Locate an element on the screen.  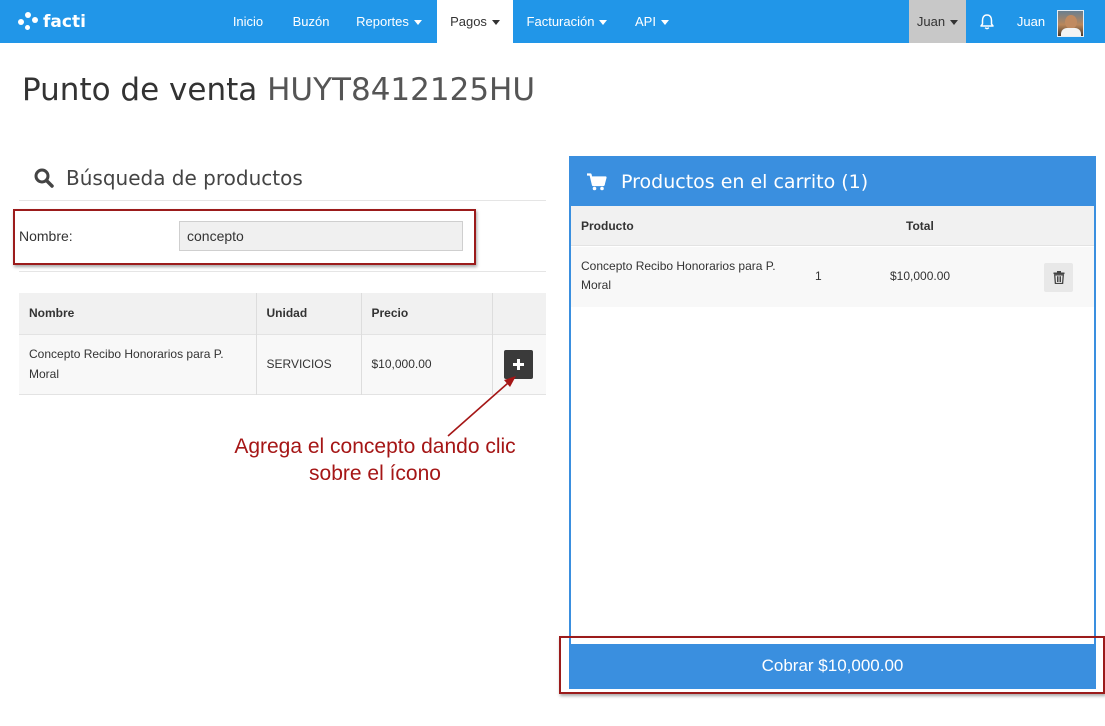
annotation-line-2: sobre el ícono is located at coordinates (375, 473).